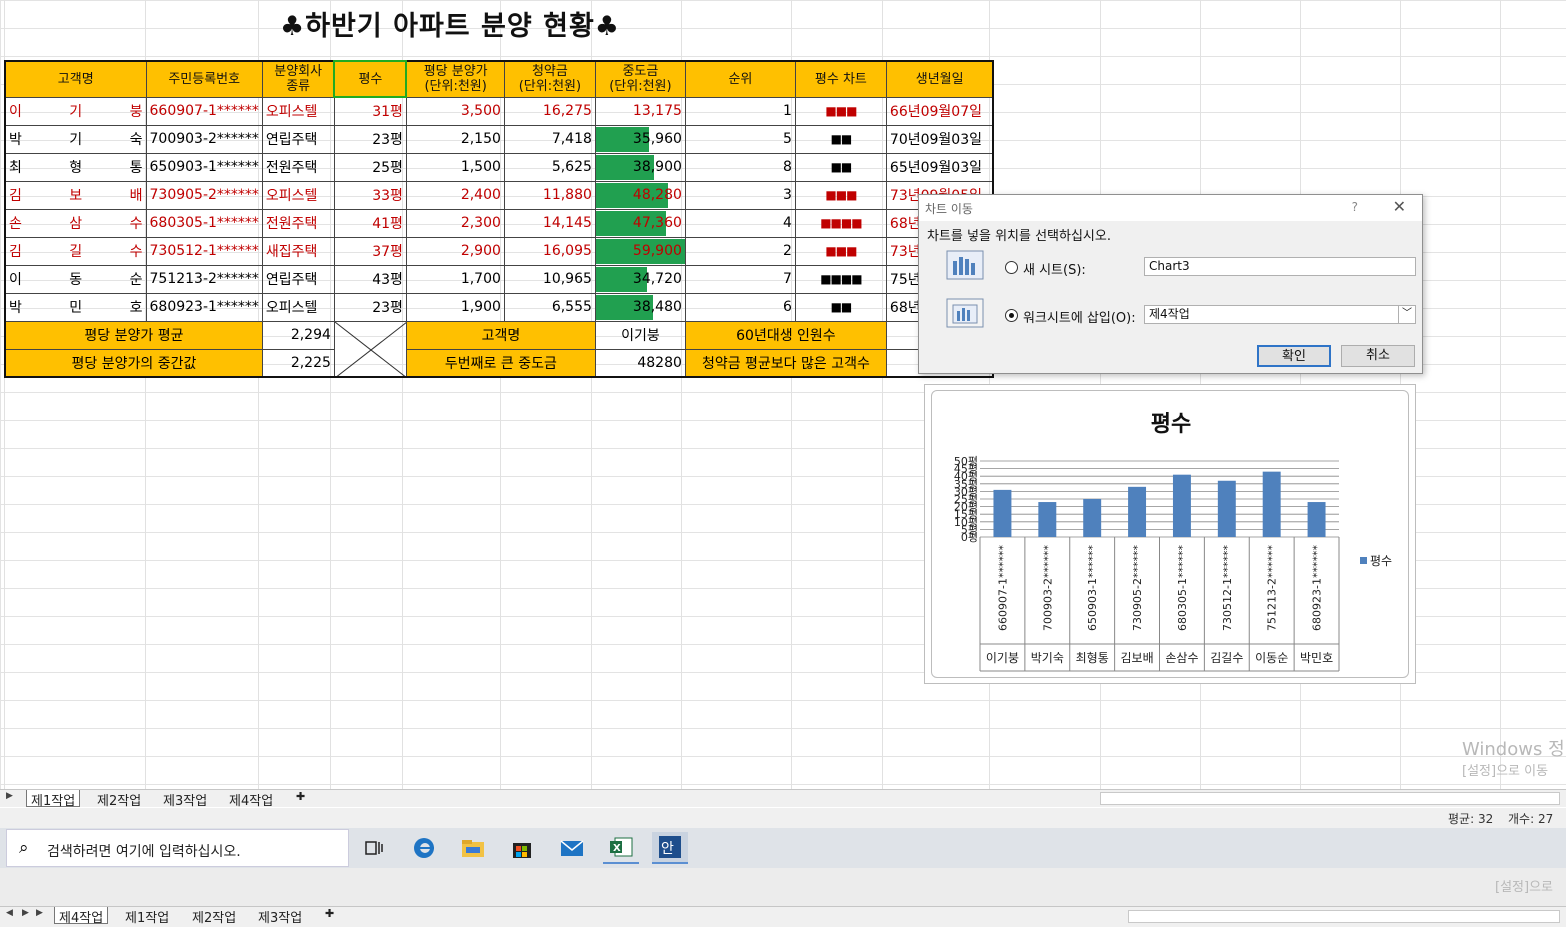  What do you see at coordinates (1294, 356) in the screenshot?
I see `ok-button: 확인` at bounding box center [1294, 356].